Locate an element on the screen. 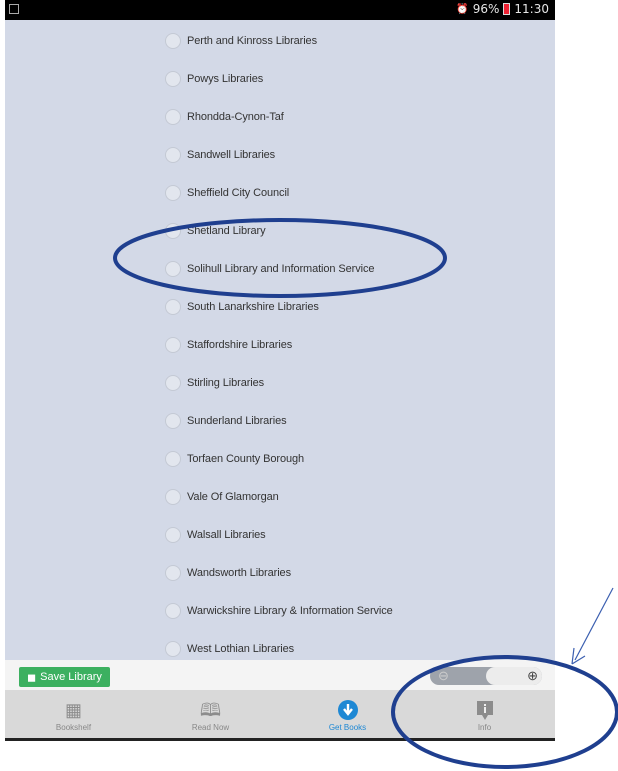  arrow-line is located at coordinates (594, 624).